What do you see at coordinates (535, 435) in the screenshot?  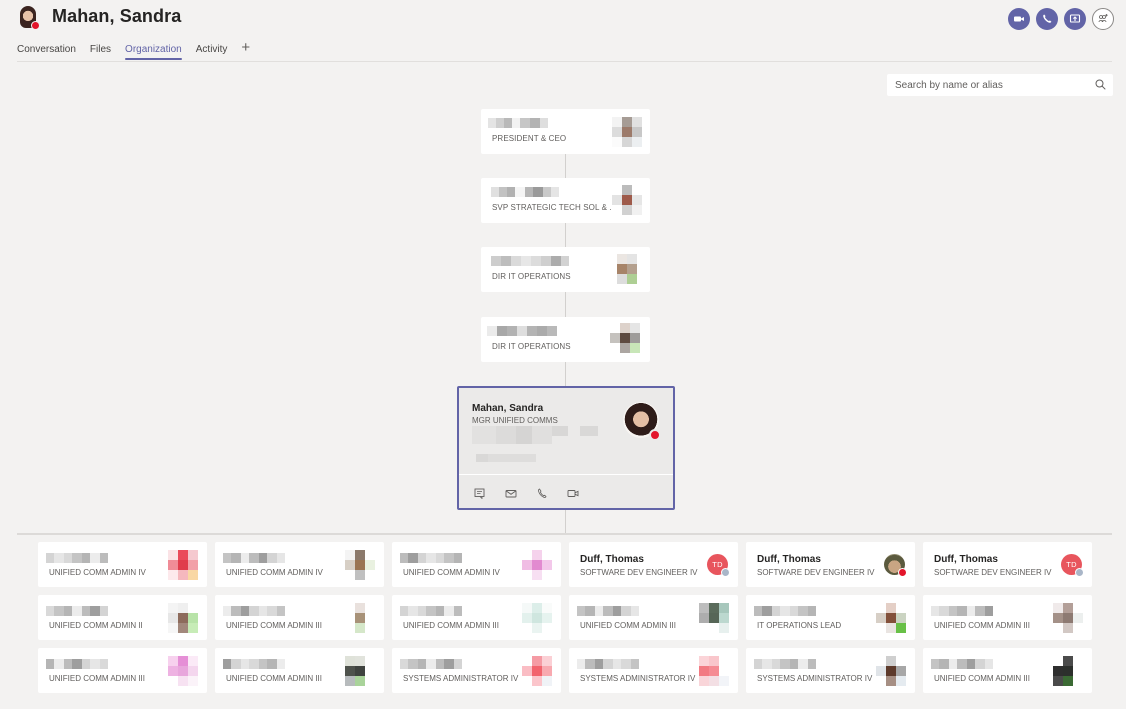 I see `redacted-details` at bounding box center [535, 435].